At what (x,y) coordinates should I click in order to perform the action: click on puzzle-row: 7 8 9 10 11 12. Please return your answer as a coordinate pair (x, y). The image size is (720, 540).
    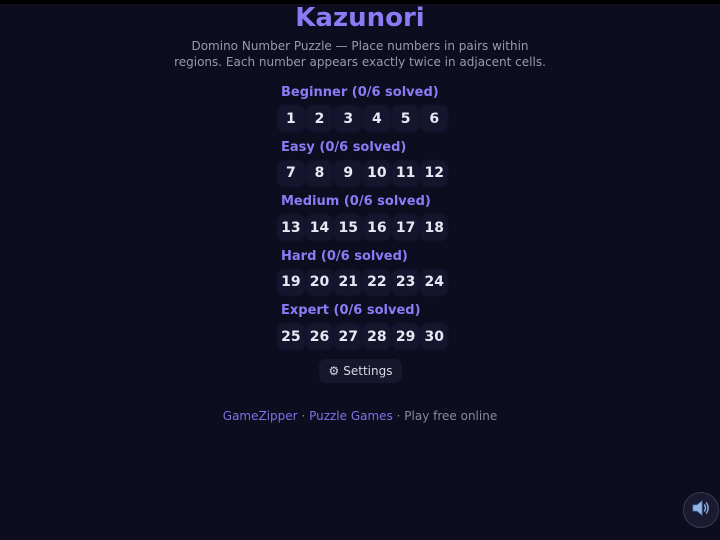
    Looking at the image, I should click on (378, 173).